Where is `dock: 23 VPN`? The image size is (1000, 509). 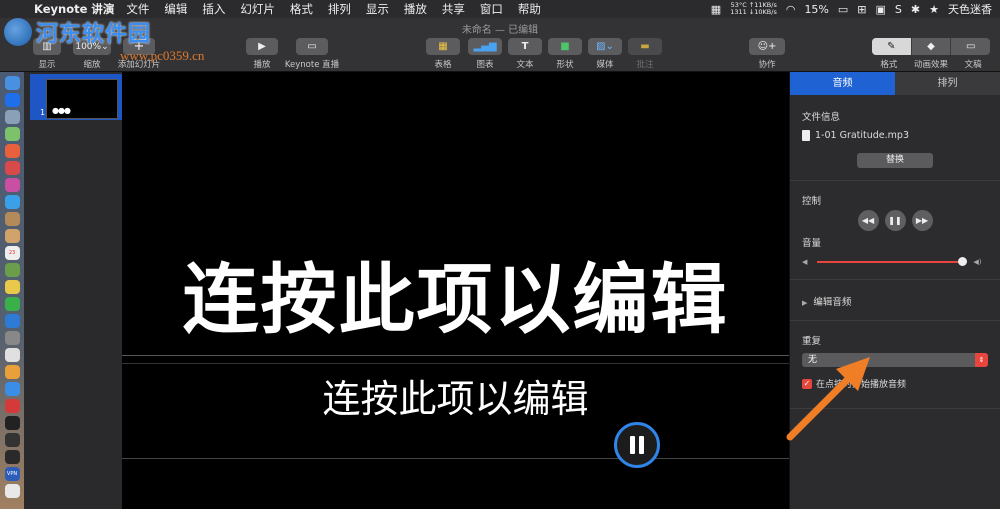 dock: 23 VPN is located at coordinates (12, 290).